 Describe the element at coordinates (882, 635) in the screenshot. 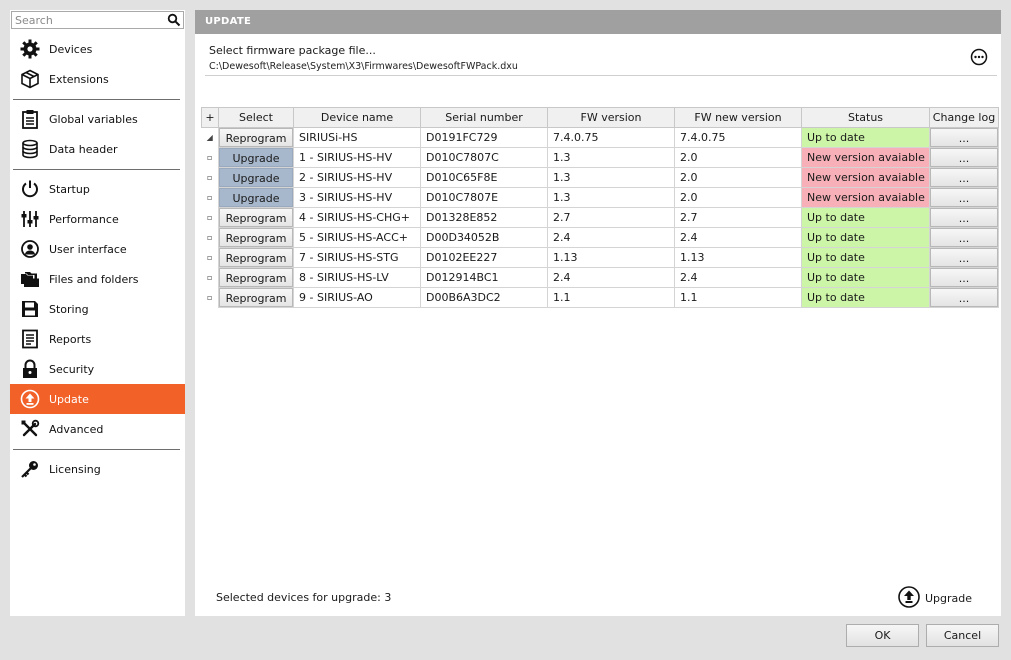

I see `ok-button: OK` at that location.